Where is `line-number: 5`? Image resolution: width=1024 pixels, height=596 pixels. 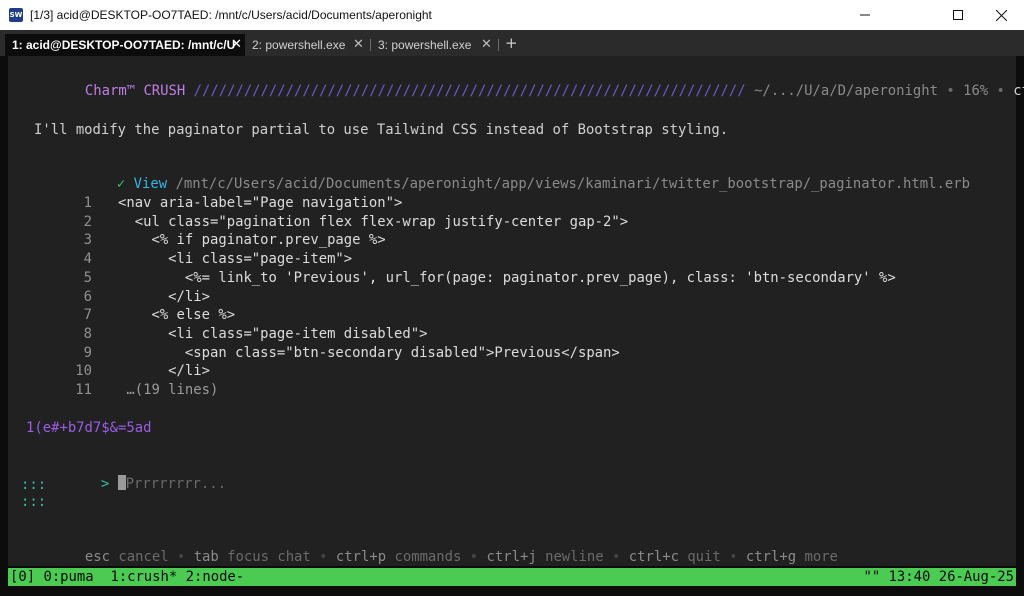
line-number: 5 is located at coordinates (87, 277).